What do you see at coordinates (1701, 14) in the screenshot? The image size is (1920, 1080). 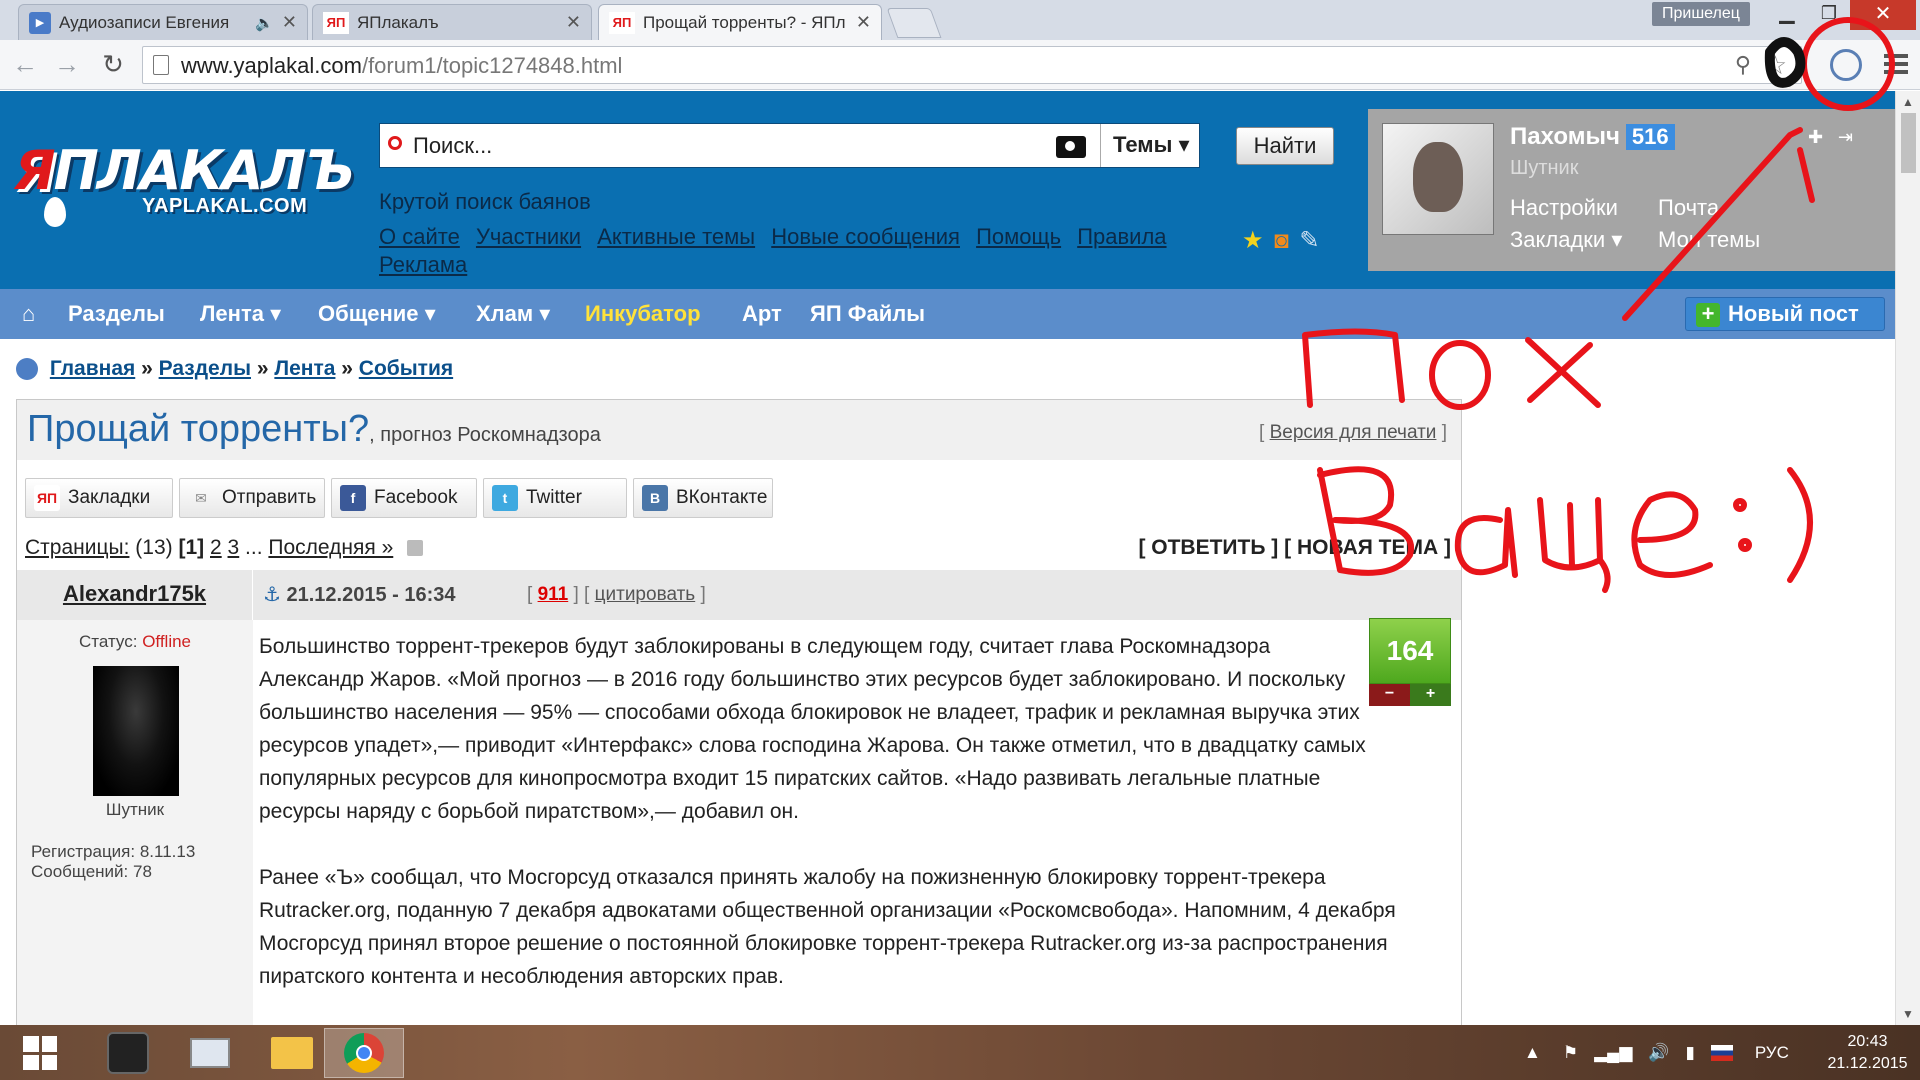 I see `browser-profile-button: Пришелец` at bounding box center [1701, 14].